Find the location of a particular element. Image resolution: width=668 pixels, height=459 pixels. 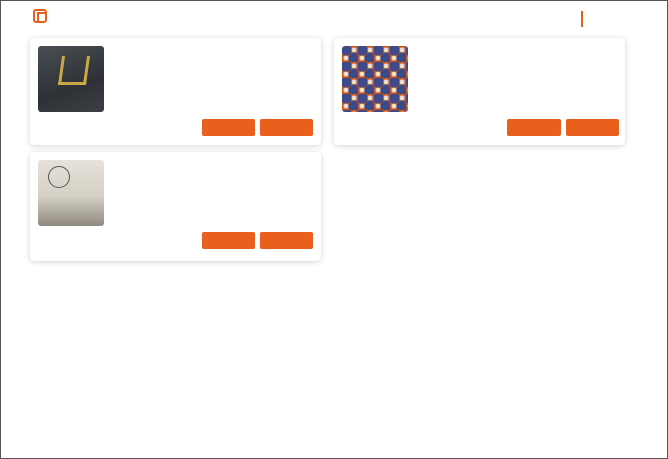

patterned-fabric-image is located at coordinates (375, 79).